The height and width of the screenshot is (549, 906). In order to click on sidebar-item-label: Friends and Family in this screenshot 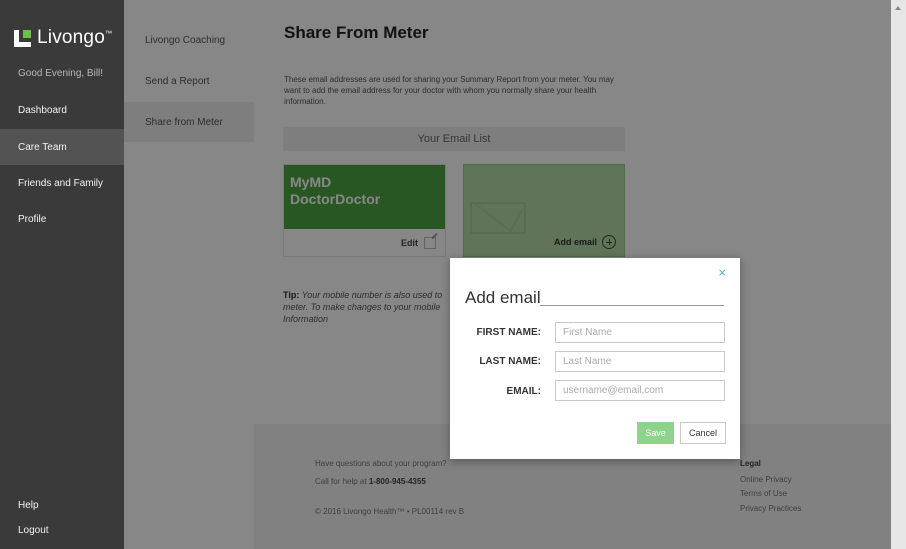, I will do `click(61, 183)`.